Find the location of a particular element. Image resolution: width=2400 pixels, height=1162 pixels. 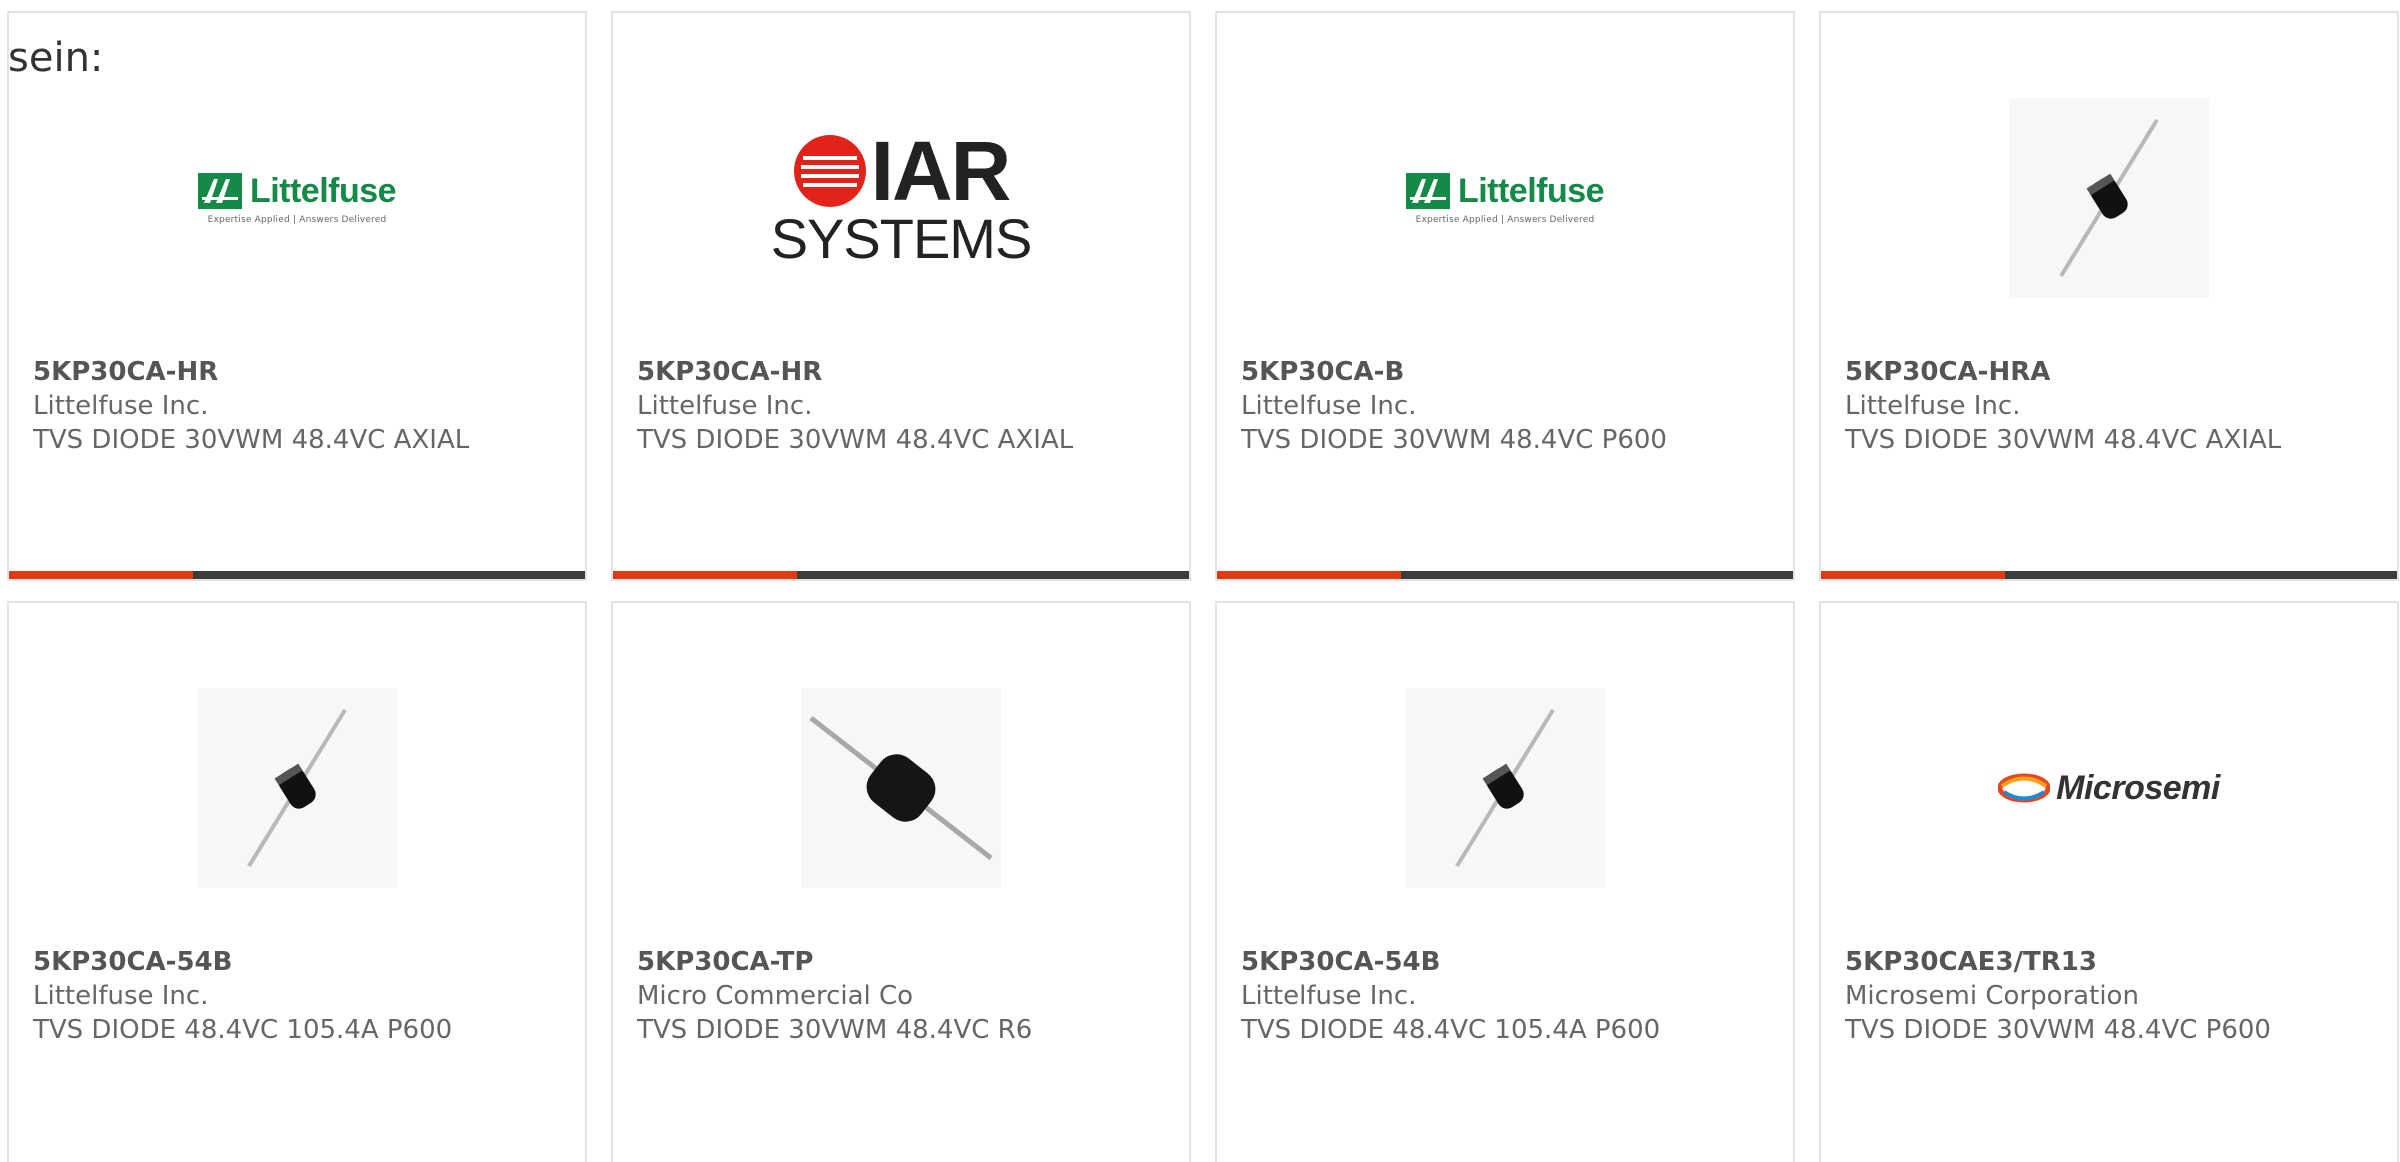

iar-circle-icon is located at coordinates (829, 171).